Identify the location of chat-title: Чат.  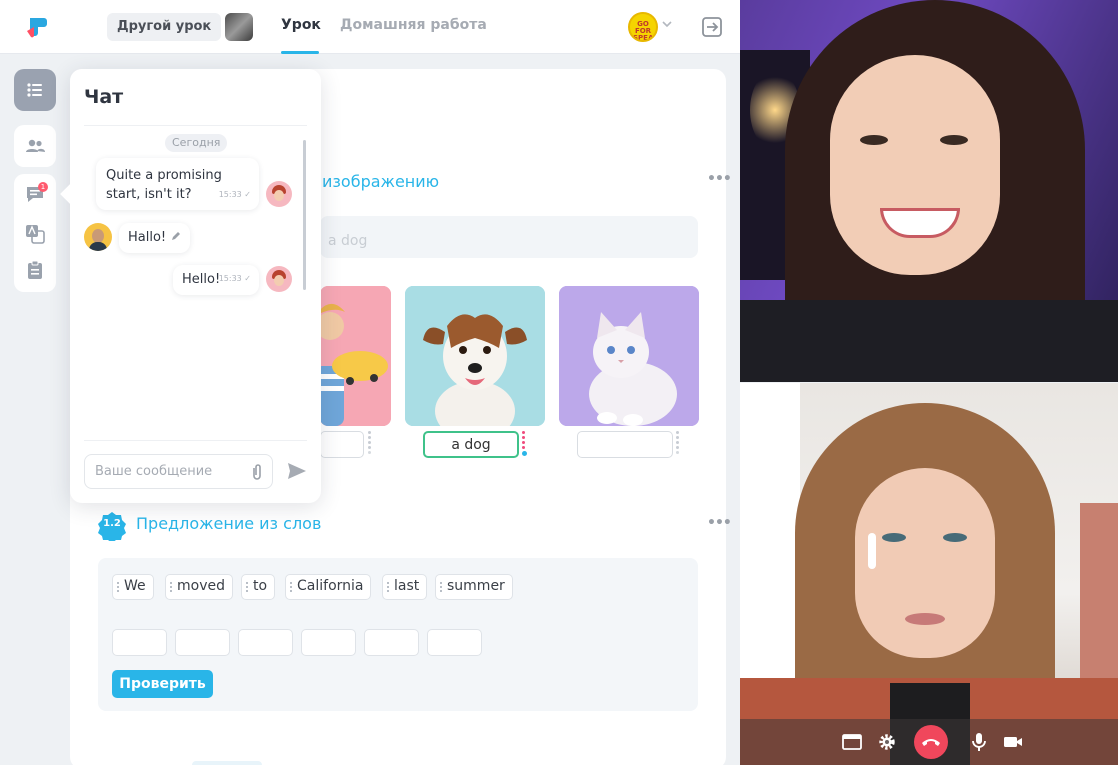
(104, 97).